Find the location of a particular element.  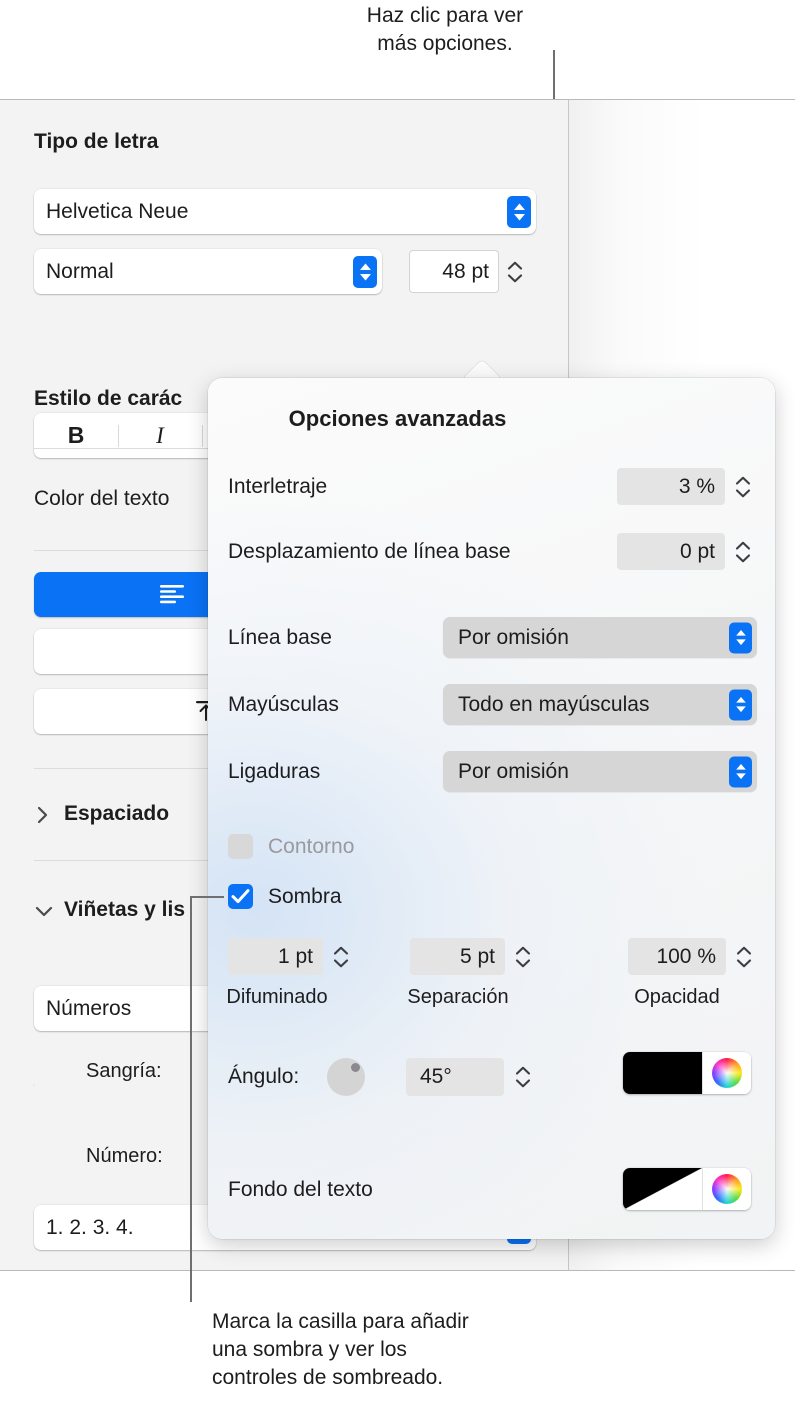

font-section-title: Tipo de letra is located at coordinates (96, 141).